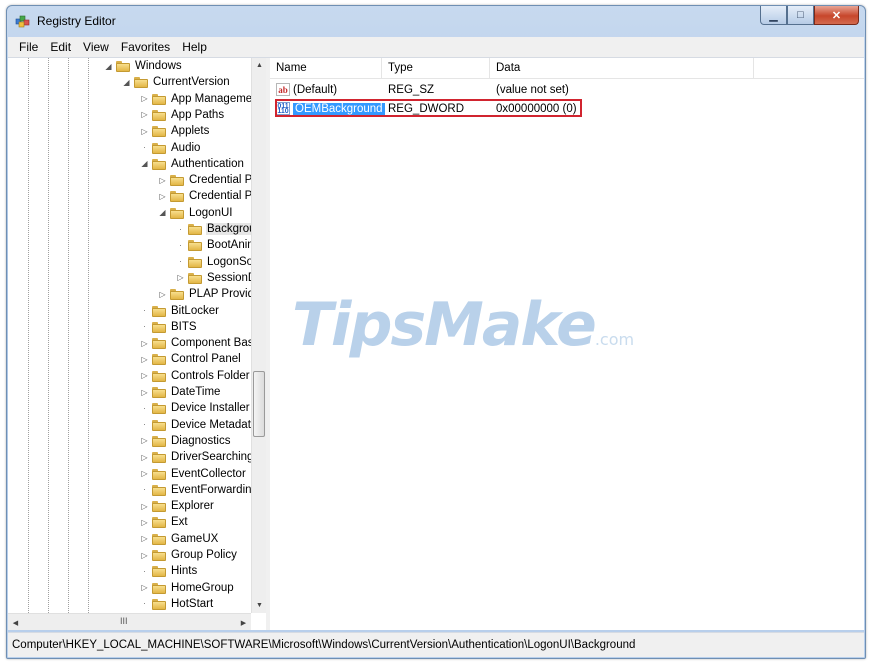 The width and height of the screenshot is (870, 662). Describe the element at coordinates (436, 20) in the screenshot. I see `title-bar: Registry Editor ▁ □ ✕` at that location.